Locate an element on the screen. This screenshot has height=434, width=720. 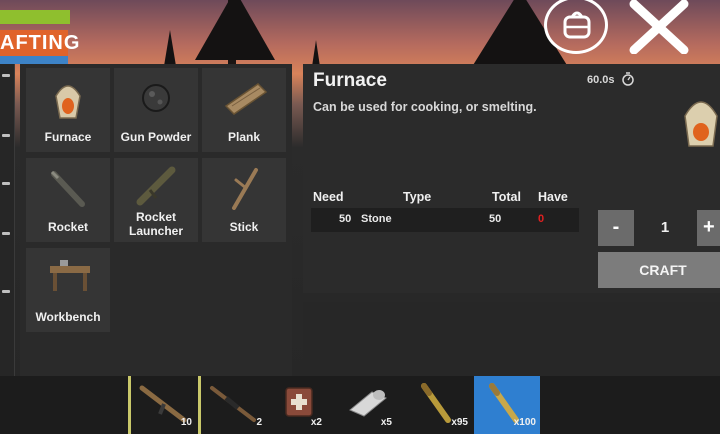
hotbar: 10 2 x2 x5 x95 x100 is located at coordinates (360, 405).